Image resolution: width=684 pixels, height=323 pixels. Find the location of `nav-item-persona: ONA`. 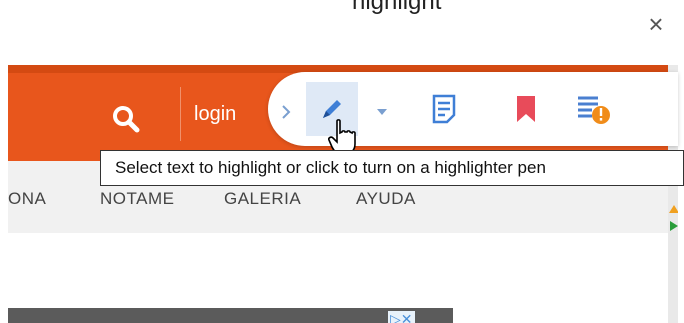

nav-item-persona: ONA is located at coordinates (27, 199).